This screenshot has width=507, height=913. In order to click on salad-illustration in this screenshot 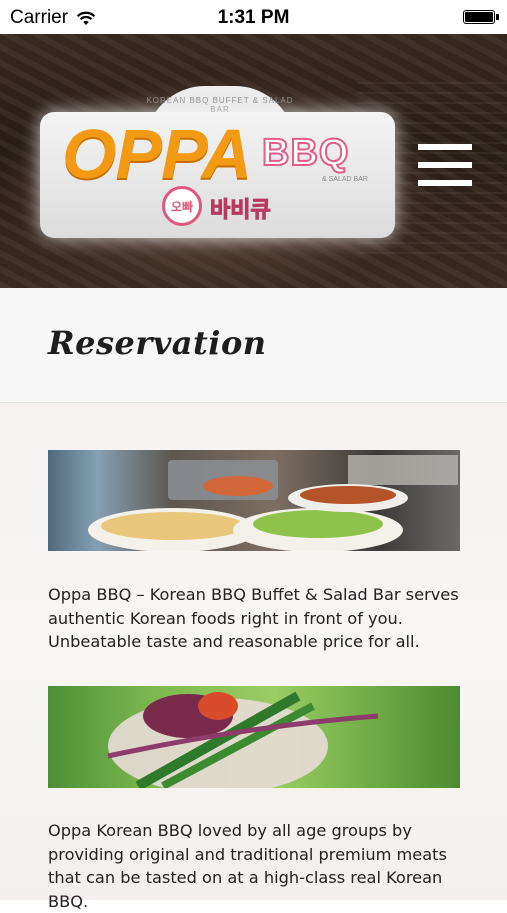, I will do `click(243, 739)`.